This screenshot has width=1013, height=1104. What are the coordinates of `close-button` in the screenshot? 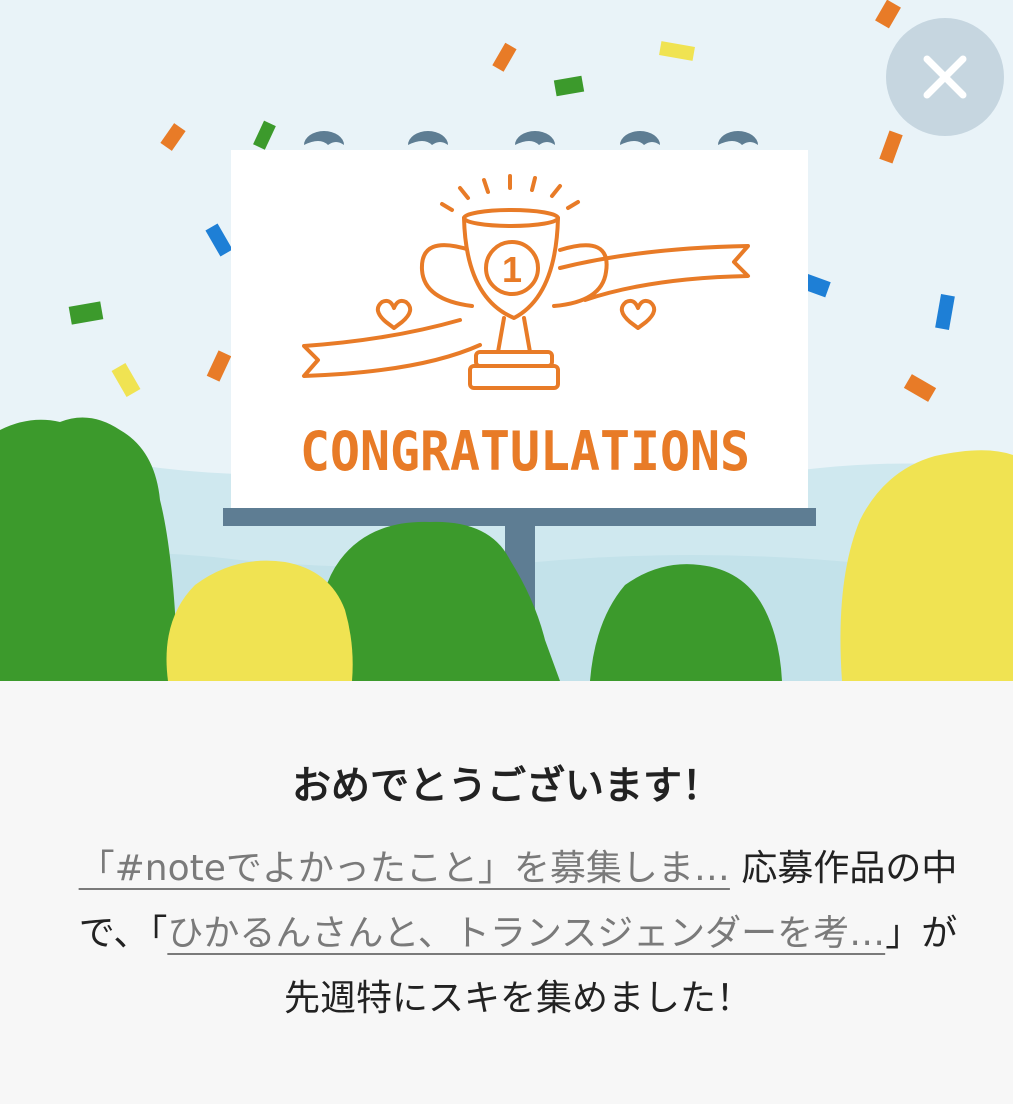 It's located at (945, 77).